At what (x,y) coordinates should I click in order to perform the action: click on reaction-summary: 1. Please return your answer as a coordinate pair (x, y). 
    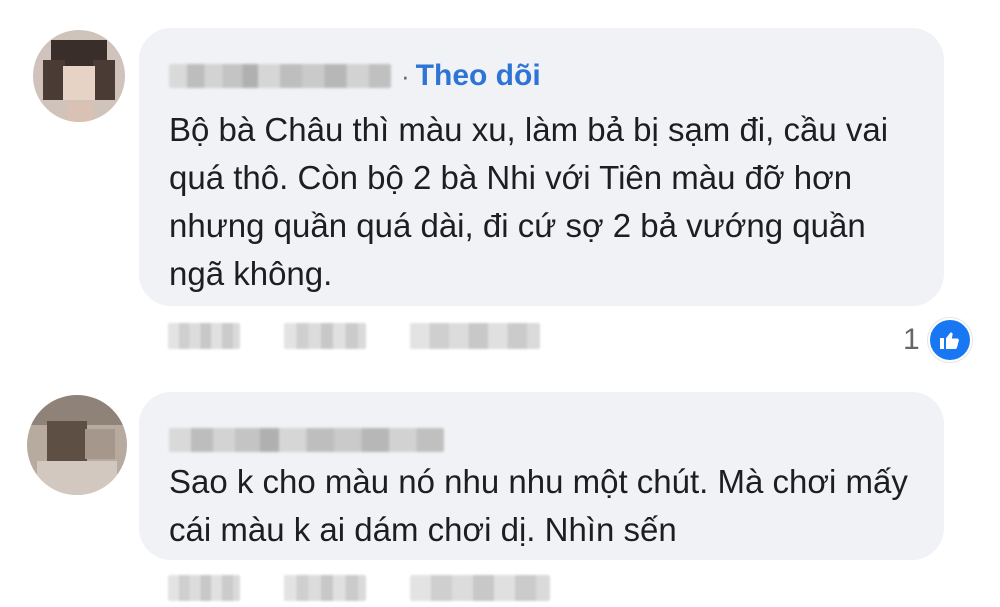
    Looking at the image, I should click on (937, 340).